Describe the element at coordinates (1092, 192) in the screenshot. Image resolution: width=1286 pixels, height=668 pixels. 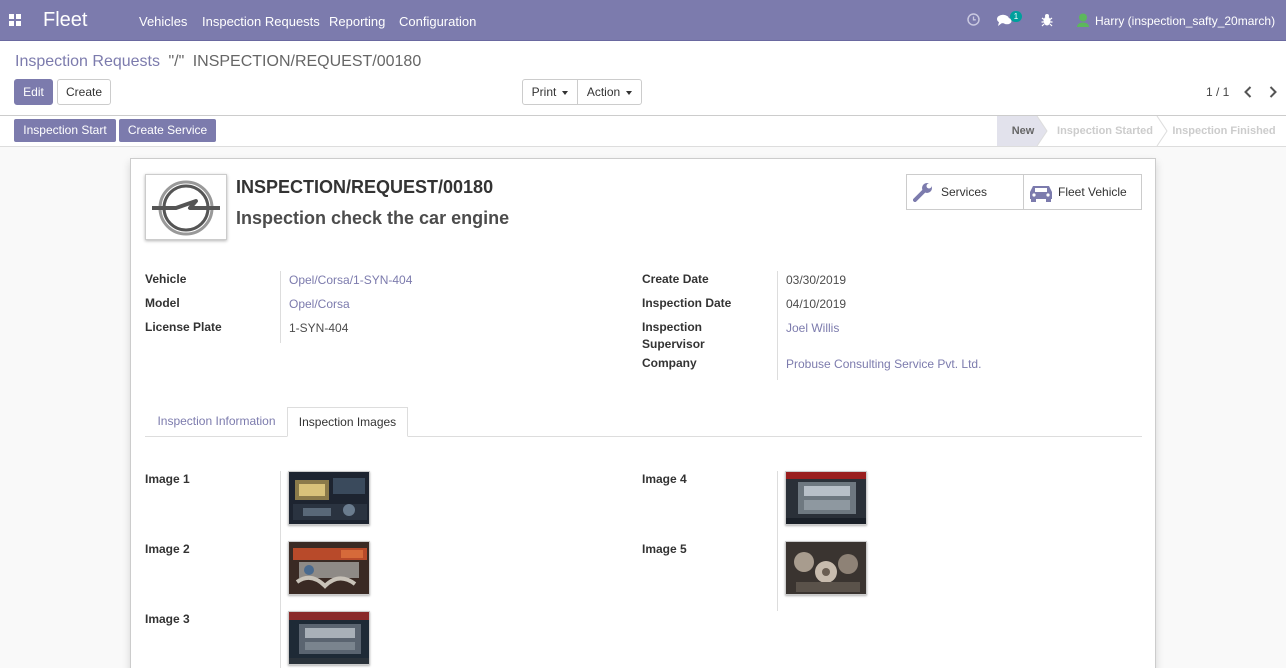
I see `fleet-vehicle-label: Fleet Vehicle` at that location.